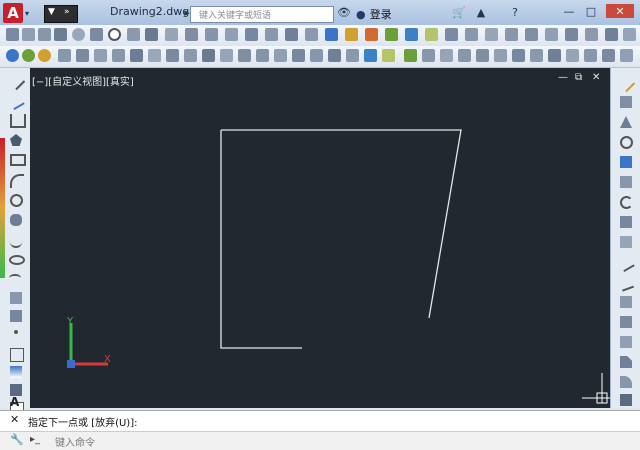 Image resolution: width=640 pixels, height=450 pixels. I want to click on pan-icon, so click(611, 34).